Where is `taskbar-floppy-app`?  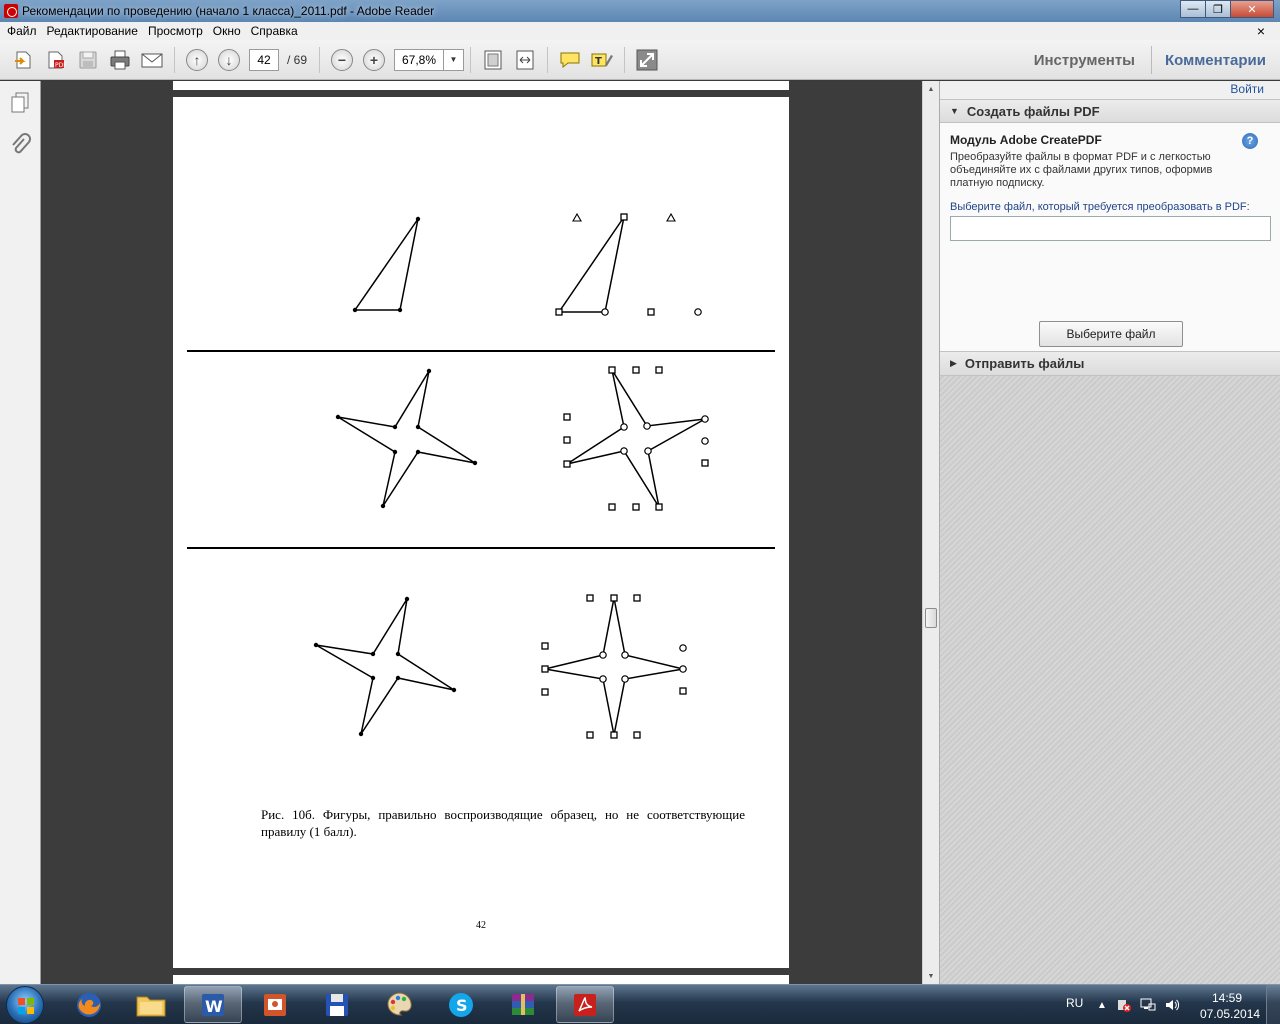
taskbar-floppy-app is located at coordinates (337, 1004).